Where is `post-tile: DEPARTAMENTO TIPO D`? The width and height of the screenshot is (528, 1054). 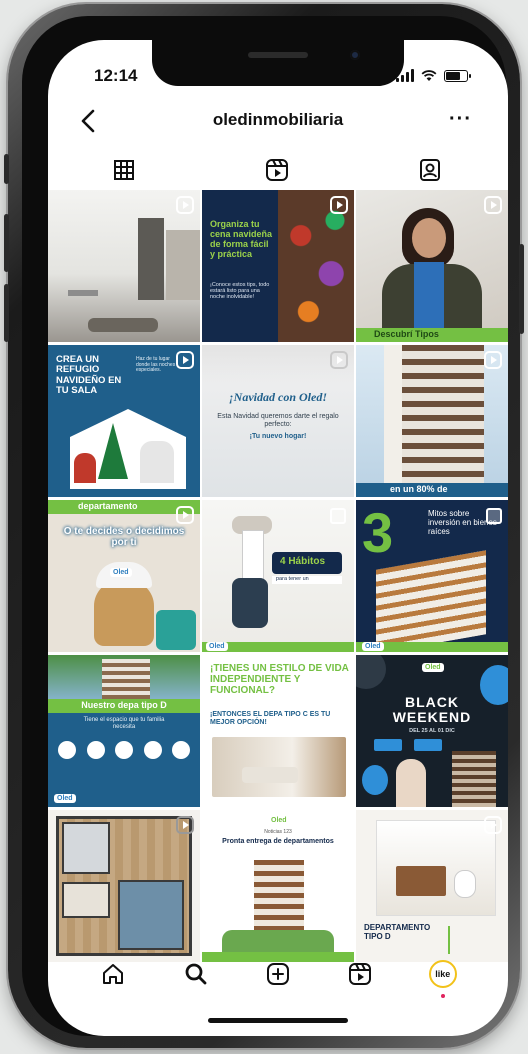
post-tile: DEPARTAMENTO TIPO D is located at coordinates (432, 886).